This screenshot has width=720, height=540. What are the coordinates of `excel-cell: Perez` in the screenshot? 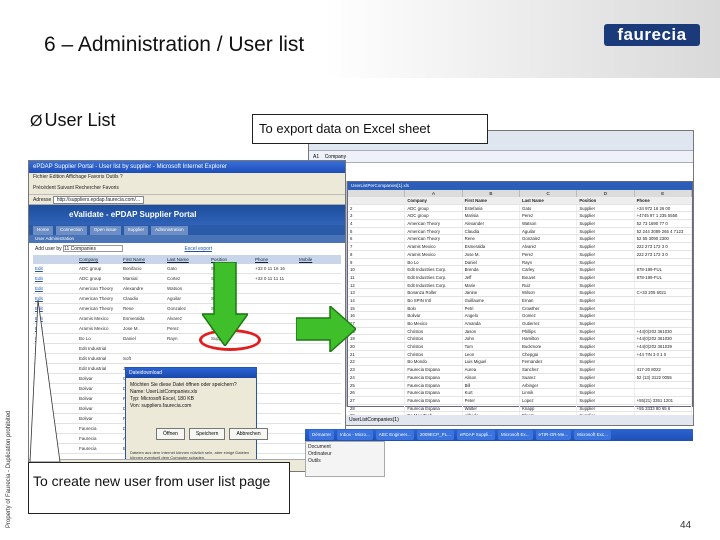 It's located at (549, 216).